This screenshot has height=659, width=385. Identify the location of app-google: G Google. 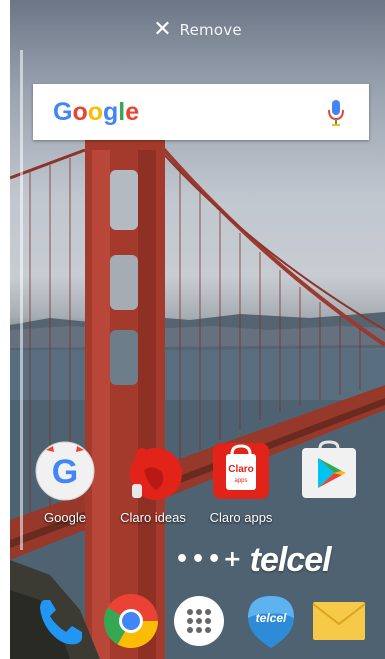
(65, 482).